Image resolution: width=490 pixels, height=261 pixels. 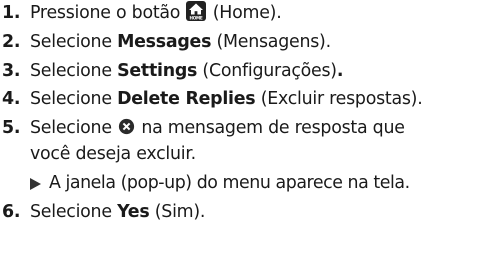 What do you see at coordinates (11, 212) in the screenshot?
I see `step-number: 6.` at bounding box center [11, 212].